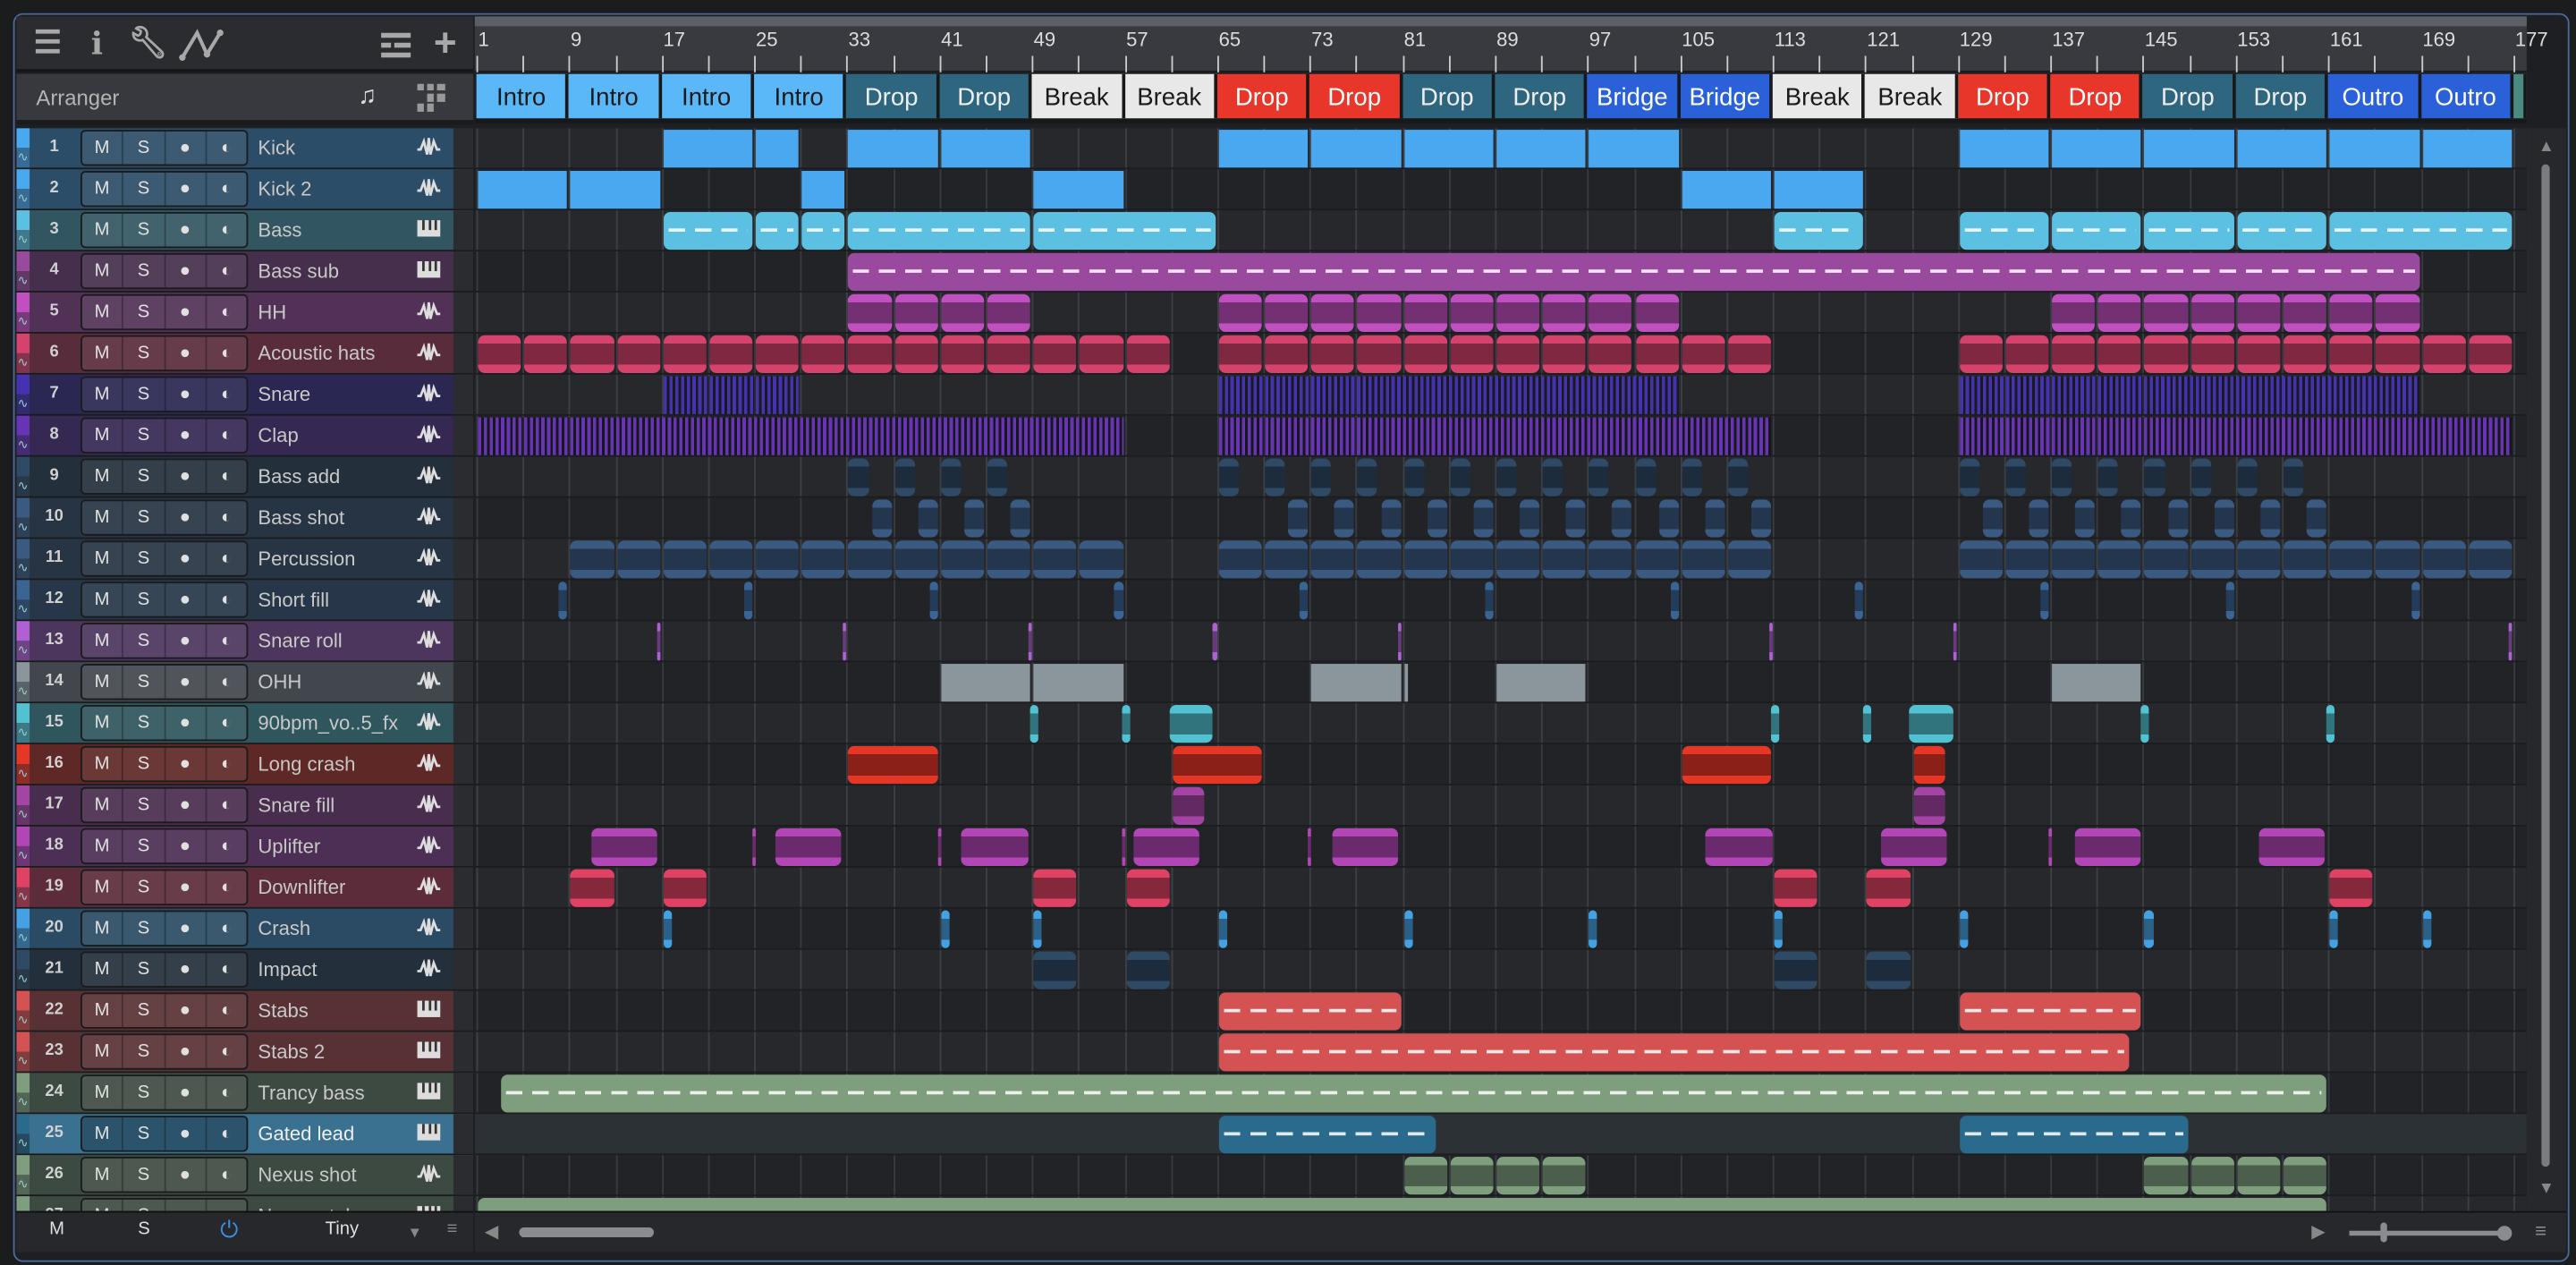  Describe the element at coordinates (56, 1229) in the screenshot. I see `mute-all-button: M` at that location.